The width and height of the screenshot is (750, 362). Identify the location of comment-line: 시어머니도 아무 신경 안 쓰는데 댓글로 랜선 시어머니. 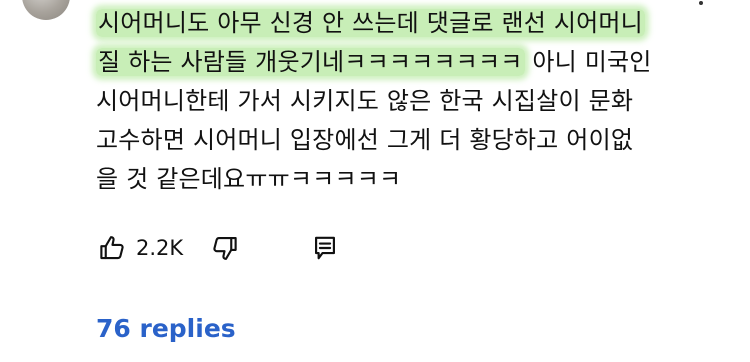
(406, 23).